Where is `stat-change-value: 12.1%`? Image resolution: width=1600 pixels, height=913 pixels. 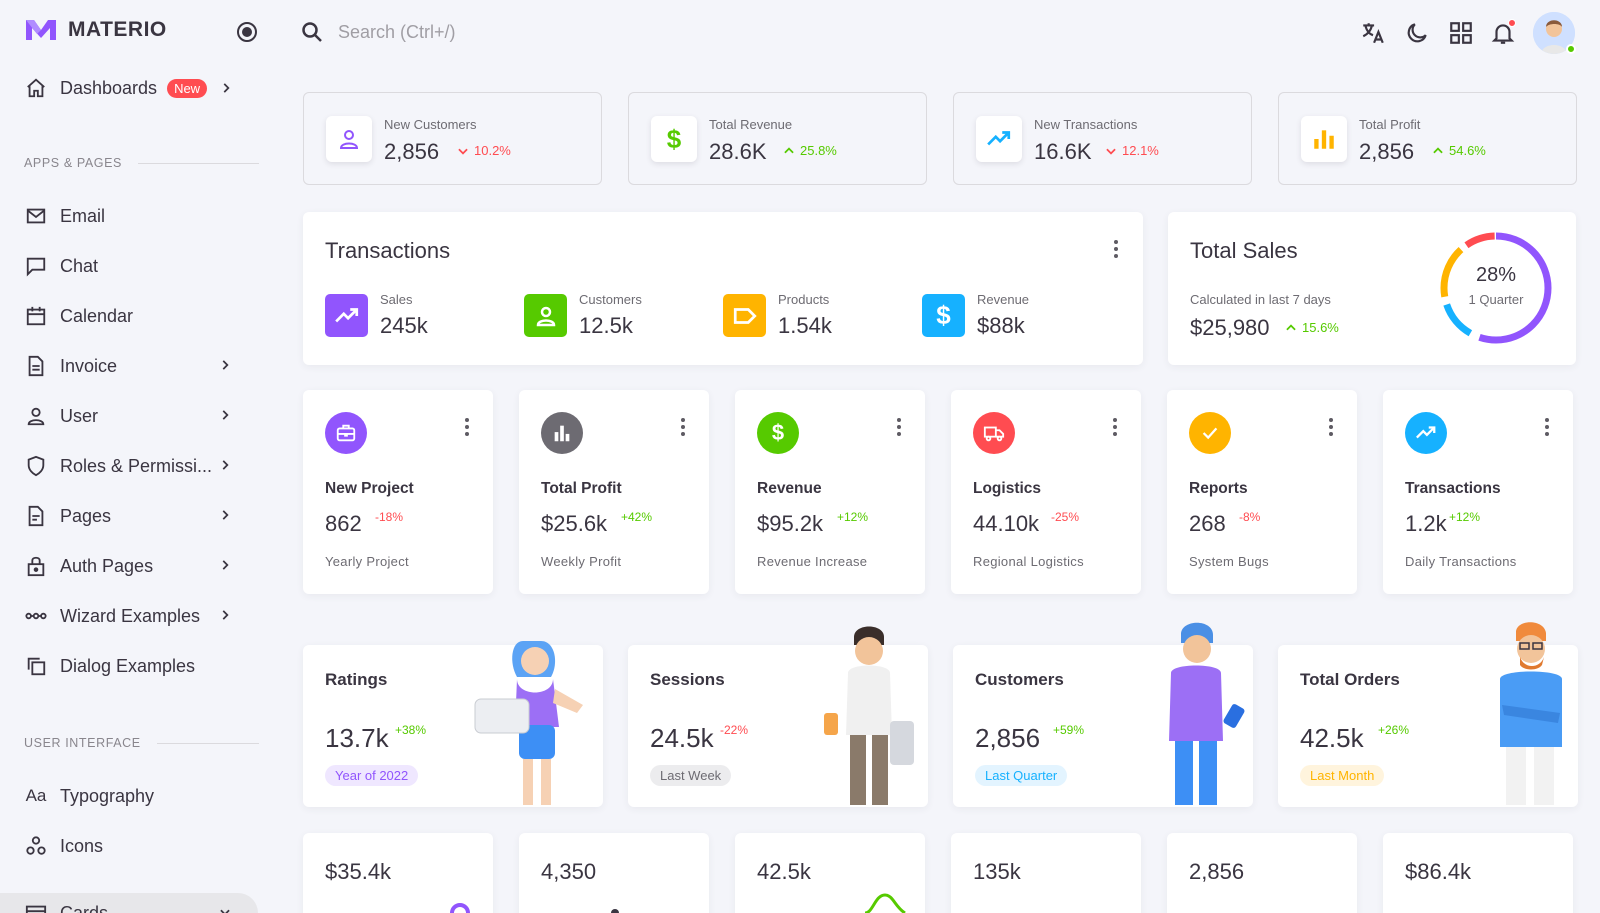
stat-change-value: 12.1% is located at coordinates (1140, 150).